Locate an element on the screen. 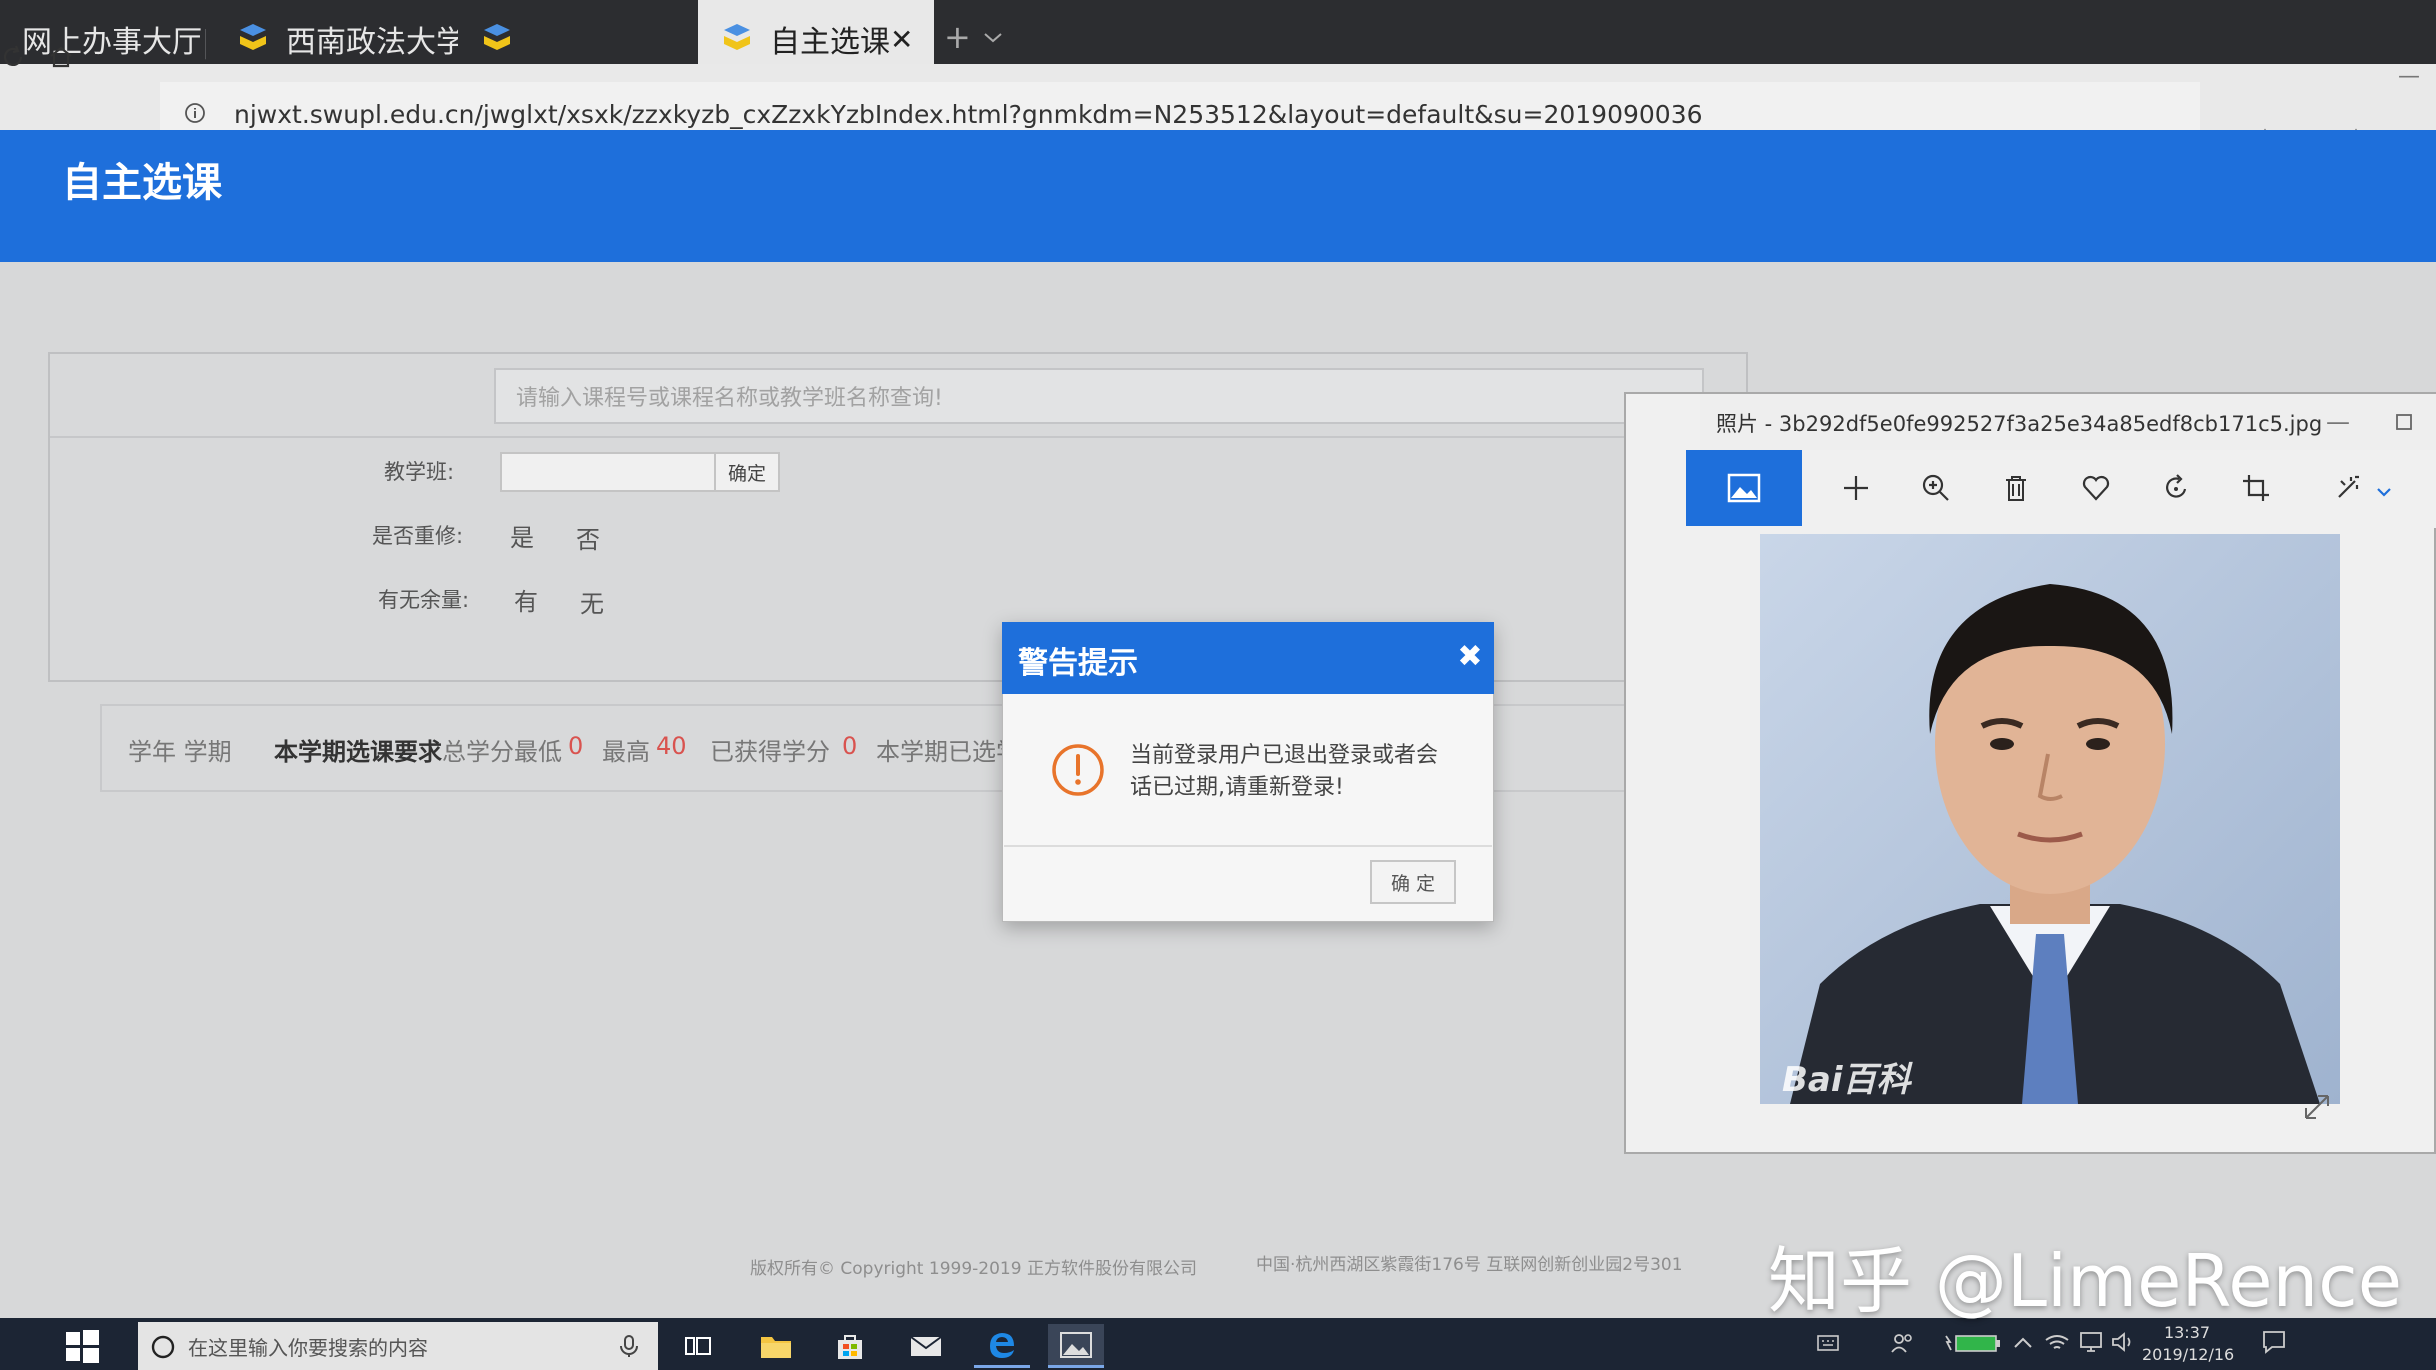 The image size is (2436, 1370). cortana-circle-icon is located at coordinates (163, 1347).